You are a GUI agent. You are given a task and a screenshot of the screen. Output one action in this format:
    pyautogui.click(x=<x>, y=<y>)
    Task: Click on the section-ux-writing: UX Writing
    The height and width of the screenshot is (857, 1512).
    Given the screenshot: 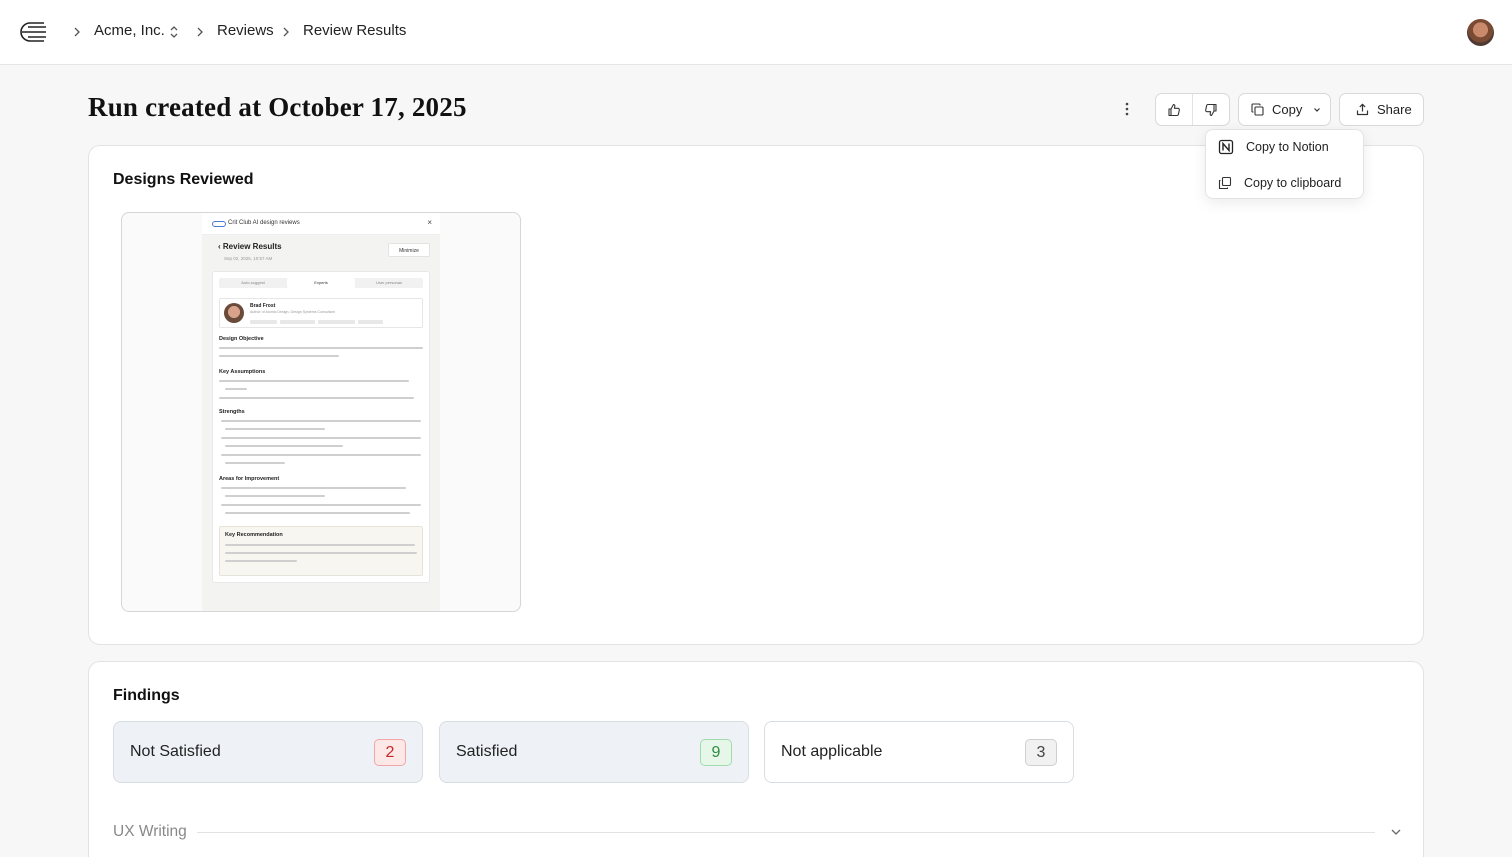 What is the action you would take?
    pyautogui.click(x=758, y=832)
    